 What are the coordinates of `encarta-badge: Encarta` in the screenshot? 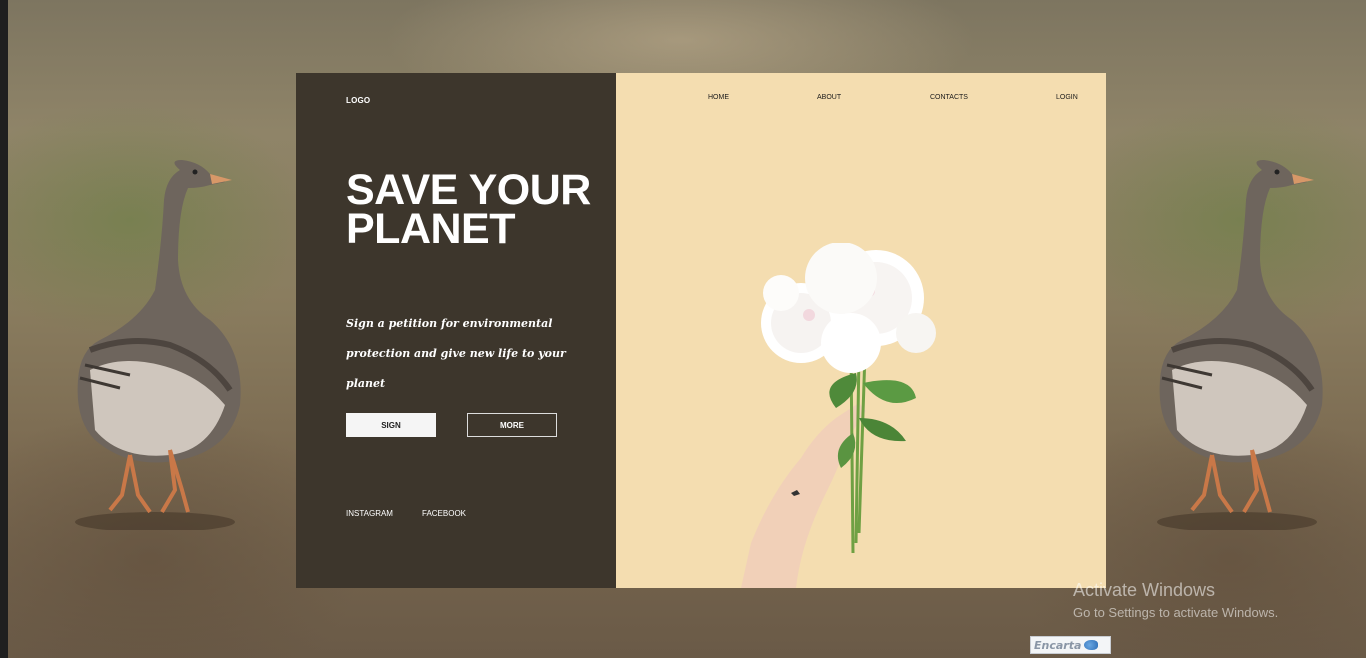 It's located at (1070, 645).